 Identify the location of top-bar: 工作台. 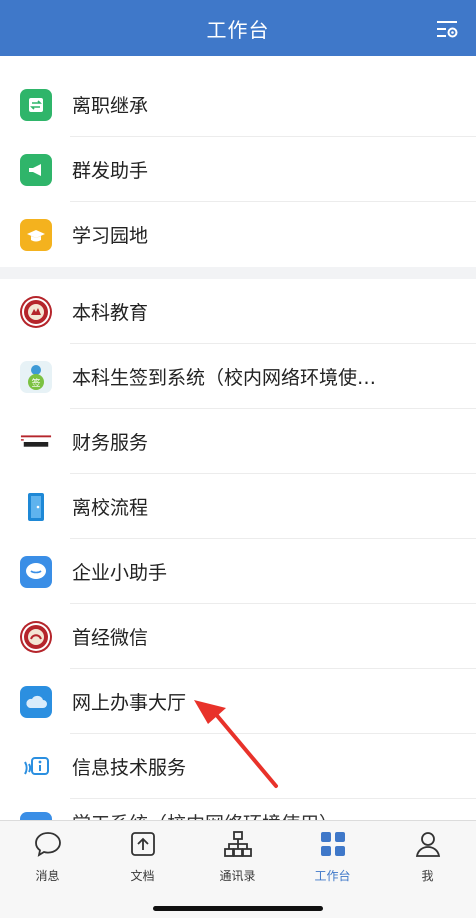
(238, 28).